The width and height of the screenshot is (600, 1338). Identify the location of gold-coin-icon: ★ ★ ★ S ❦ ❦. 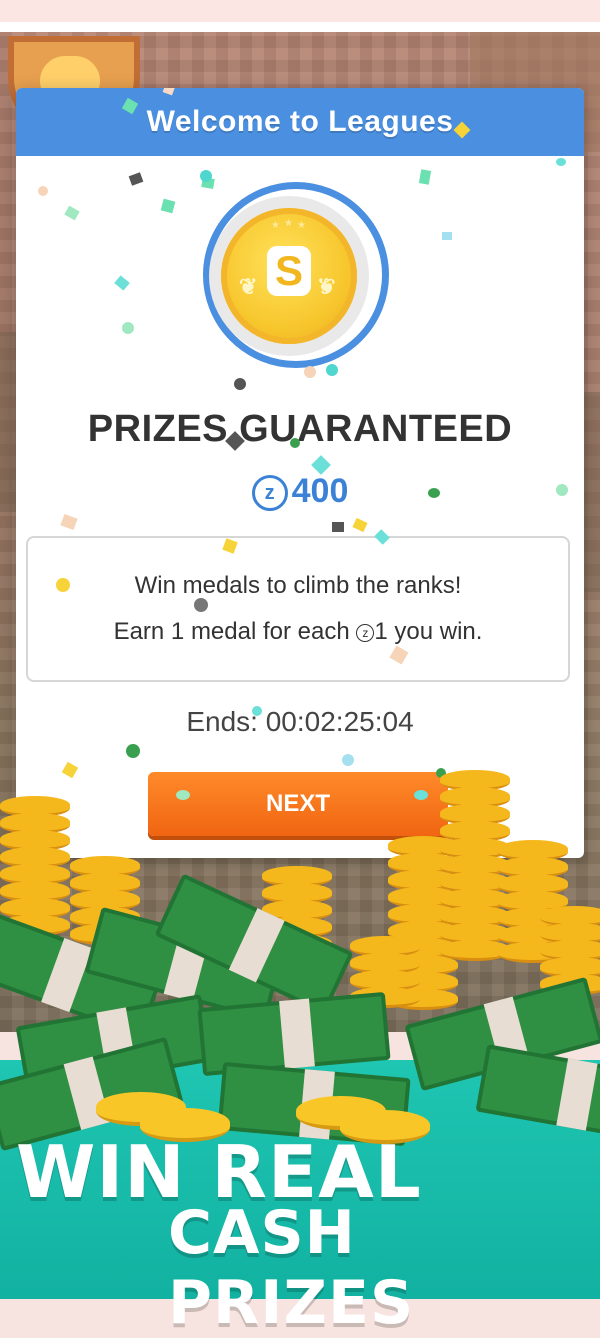
(289, 276).